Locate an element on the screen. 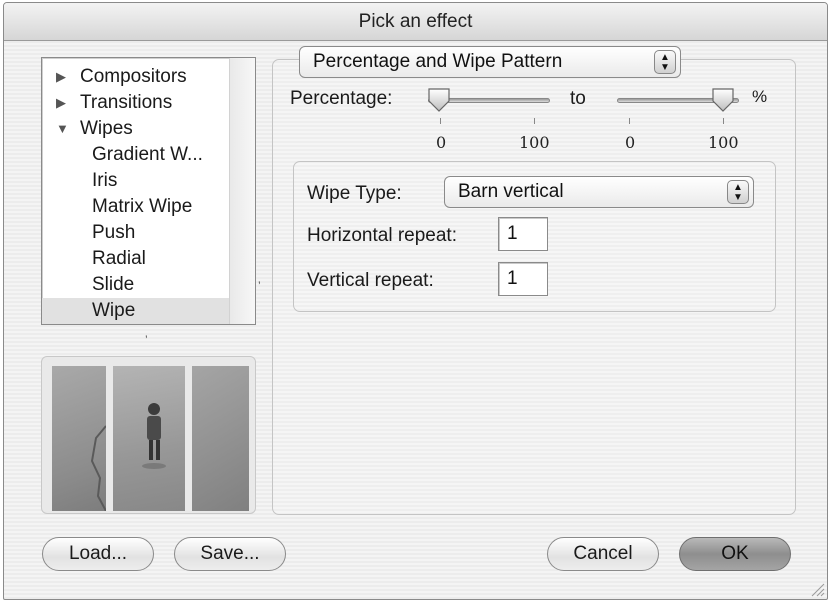 Image resolution: width=831 pixels, height=603 pixels. horizontal-repeat-label: Horizontal repeat: is located at coordinates (382, 235).